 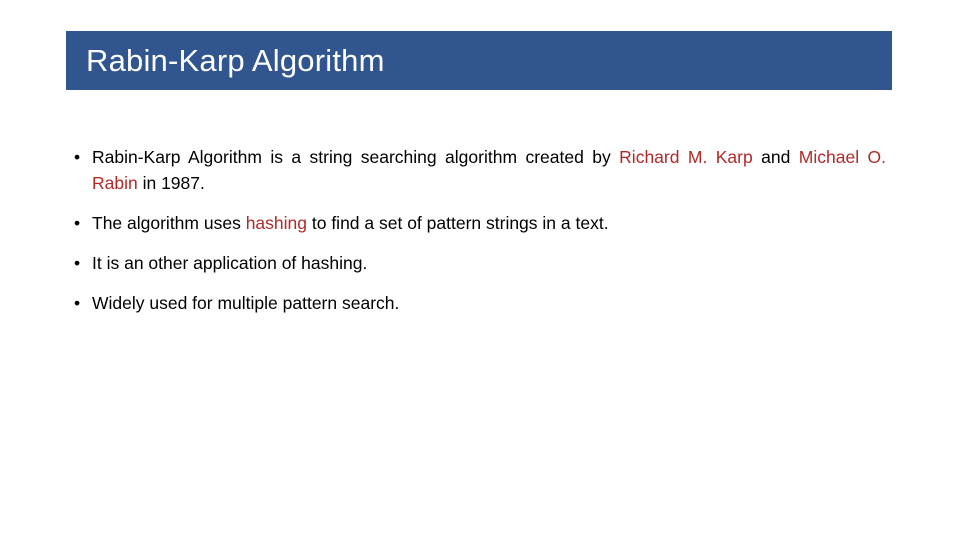 I want to click on page-title: Rabin-Karp Algorithm, so click(x=235, y=60).